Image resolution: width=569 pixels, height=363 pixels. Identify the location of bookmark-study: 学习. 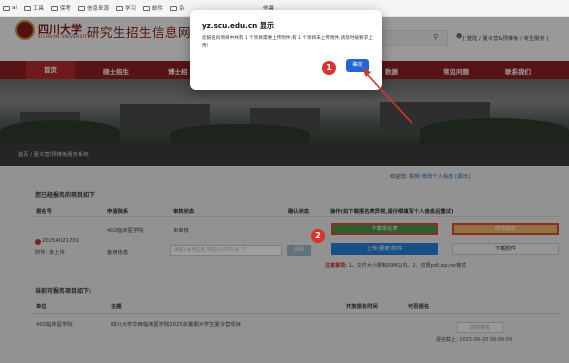
(125, 8).